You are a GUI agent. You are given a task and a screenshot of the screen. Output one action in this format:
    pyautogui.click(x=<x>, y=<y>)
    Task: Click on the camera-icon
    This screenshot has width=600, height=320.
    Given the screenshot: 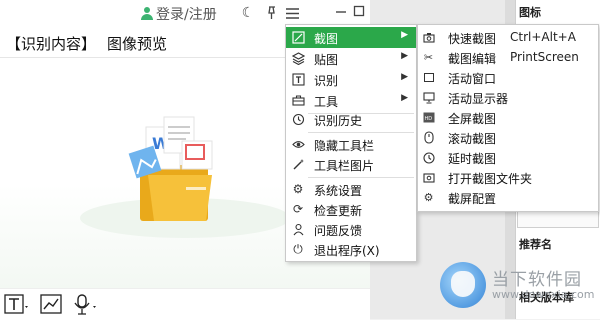 What is the action you would take?
    pyautogui.click(x=428, y=37)
    